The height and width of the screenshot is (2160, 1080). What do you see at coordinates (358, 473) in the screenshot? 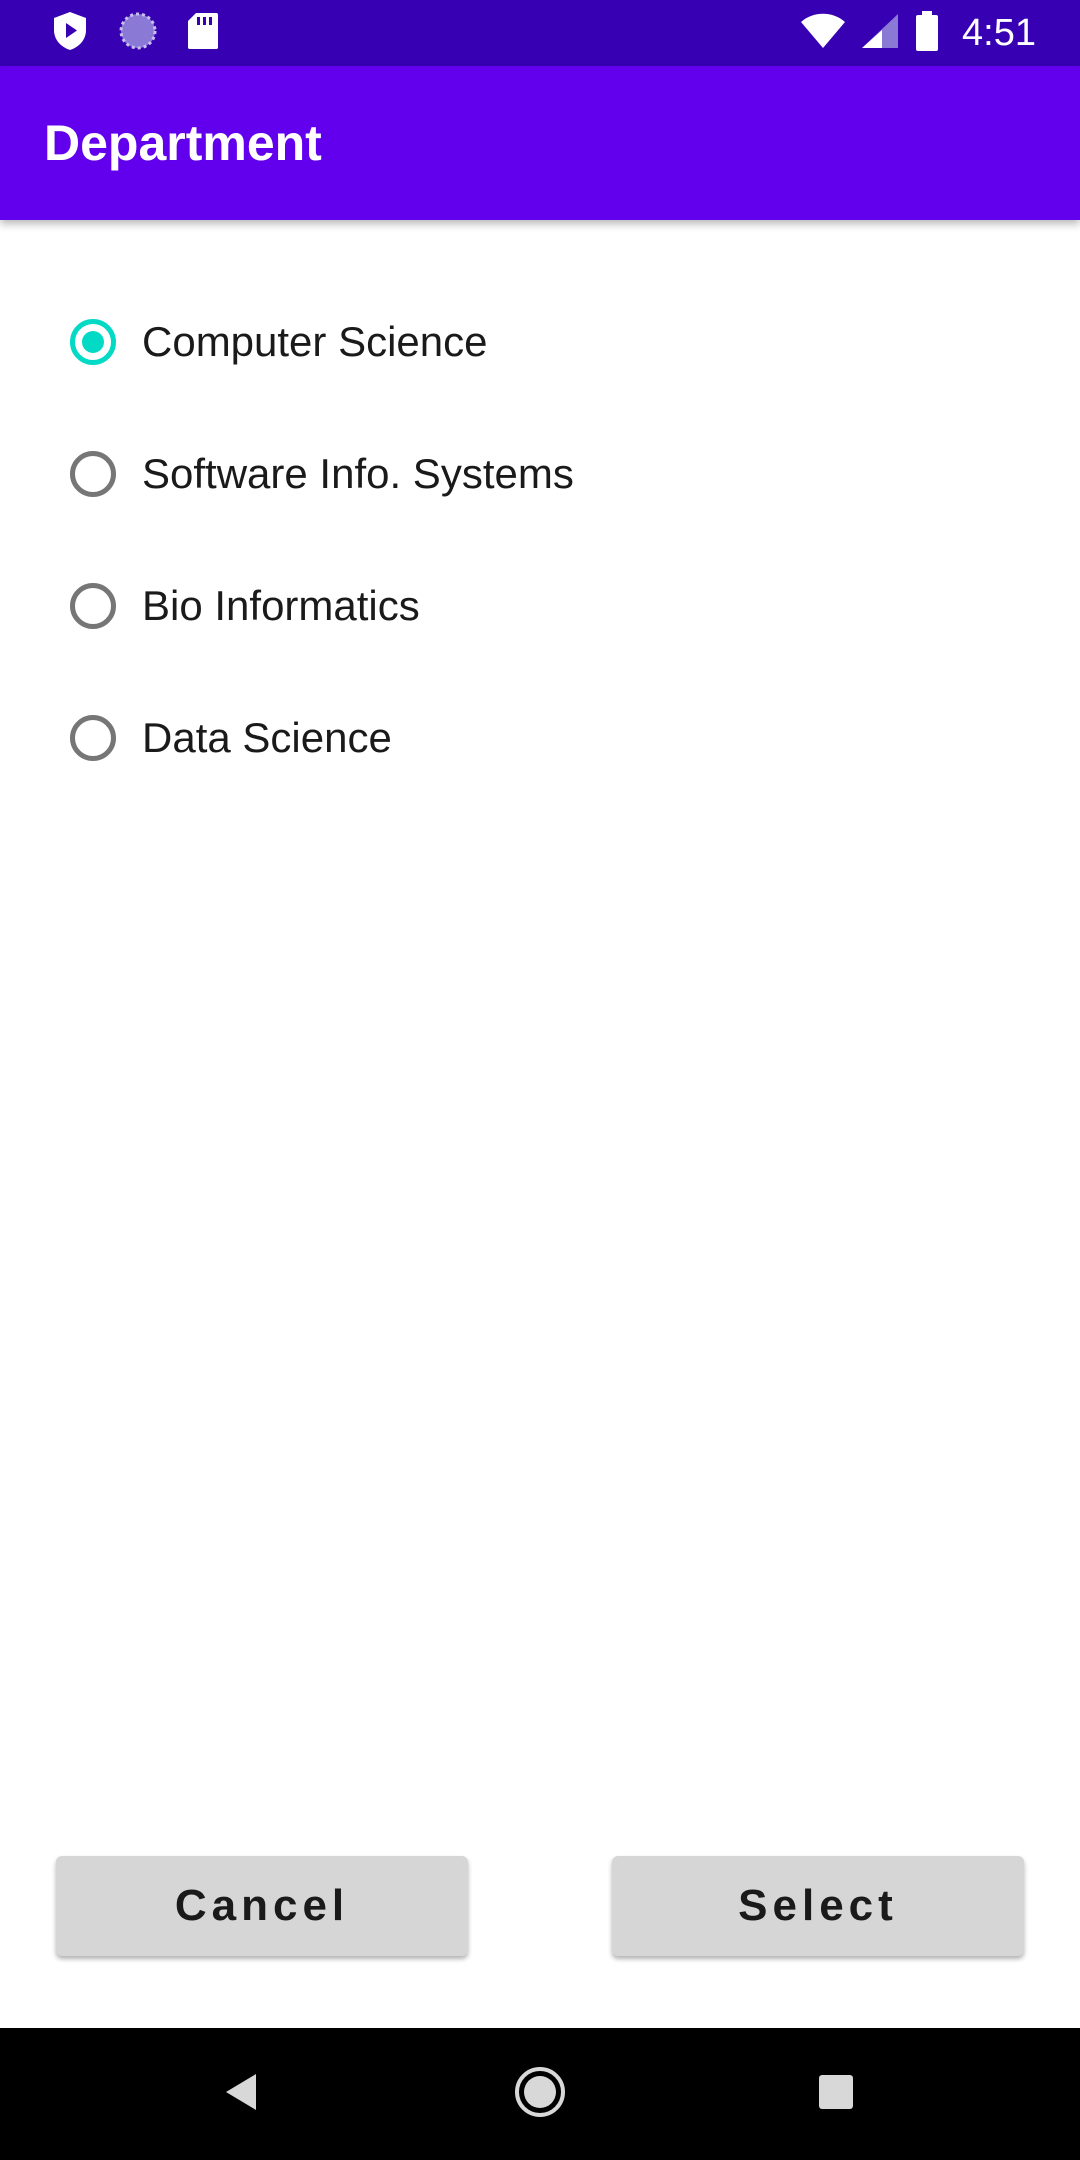
I see `radio-label: Software Info. Systems` at bounding box center [358, 473].